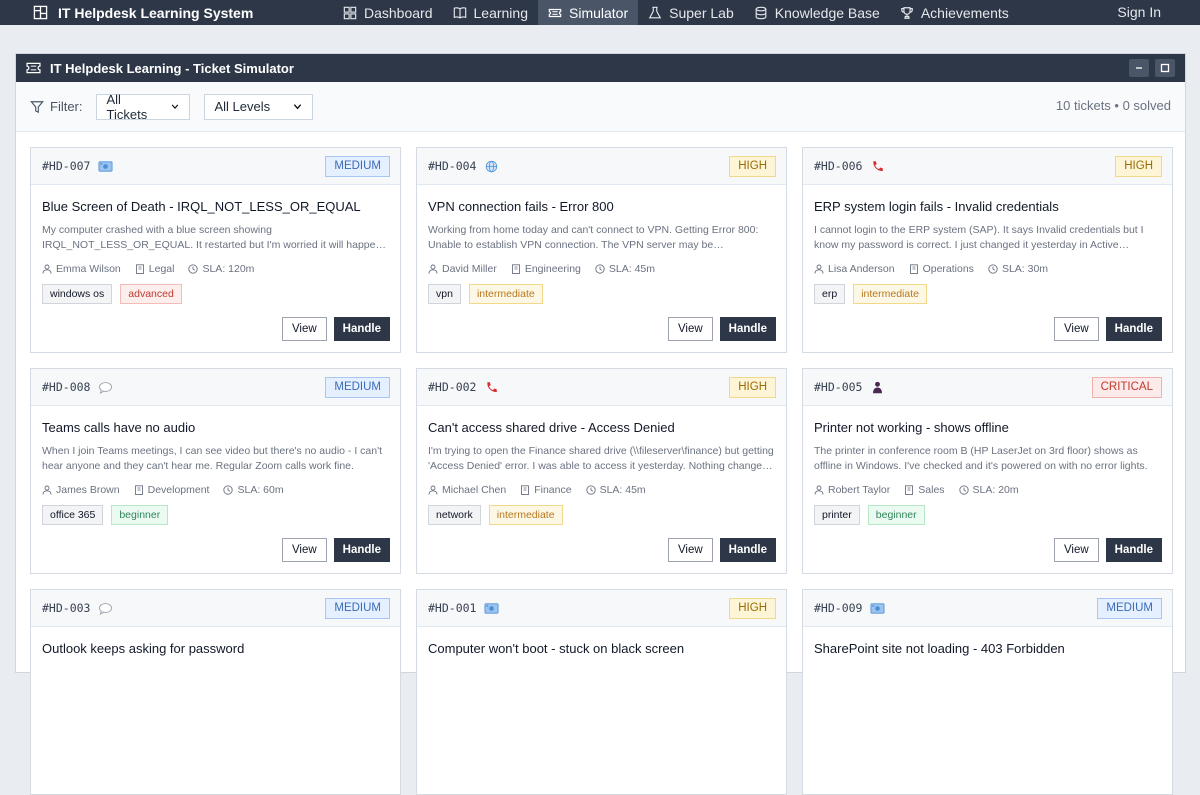  What do you see at coordinates (838, 387) in the screenshot?
I see `ticket-id: #HD-005` at bounding box center [838, 387].